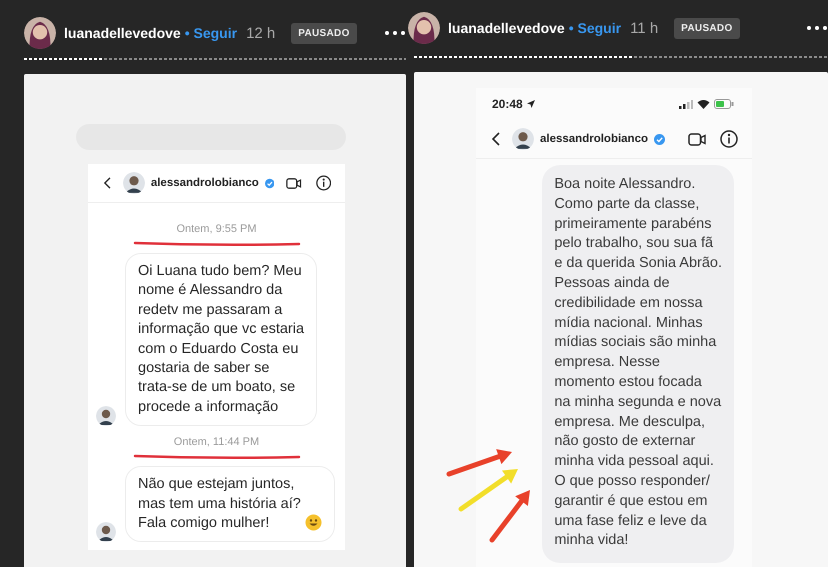  What do you see at coordinates (686, 104) in the screenshot?
I see `signal-icon` at bounding box center [686, 104].